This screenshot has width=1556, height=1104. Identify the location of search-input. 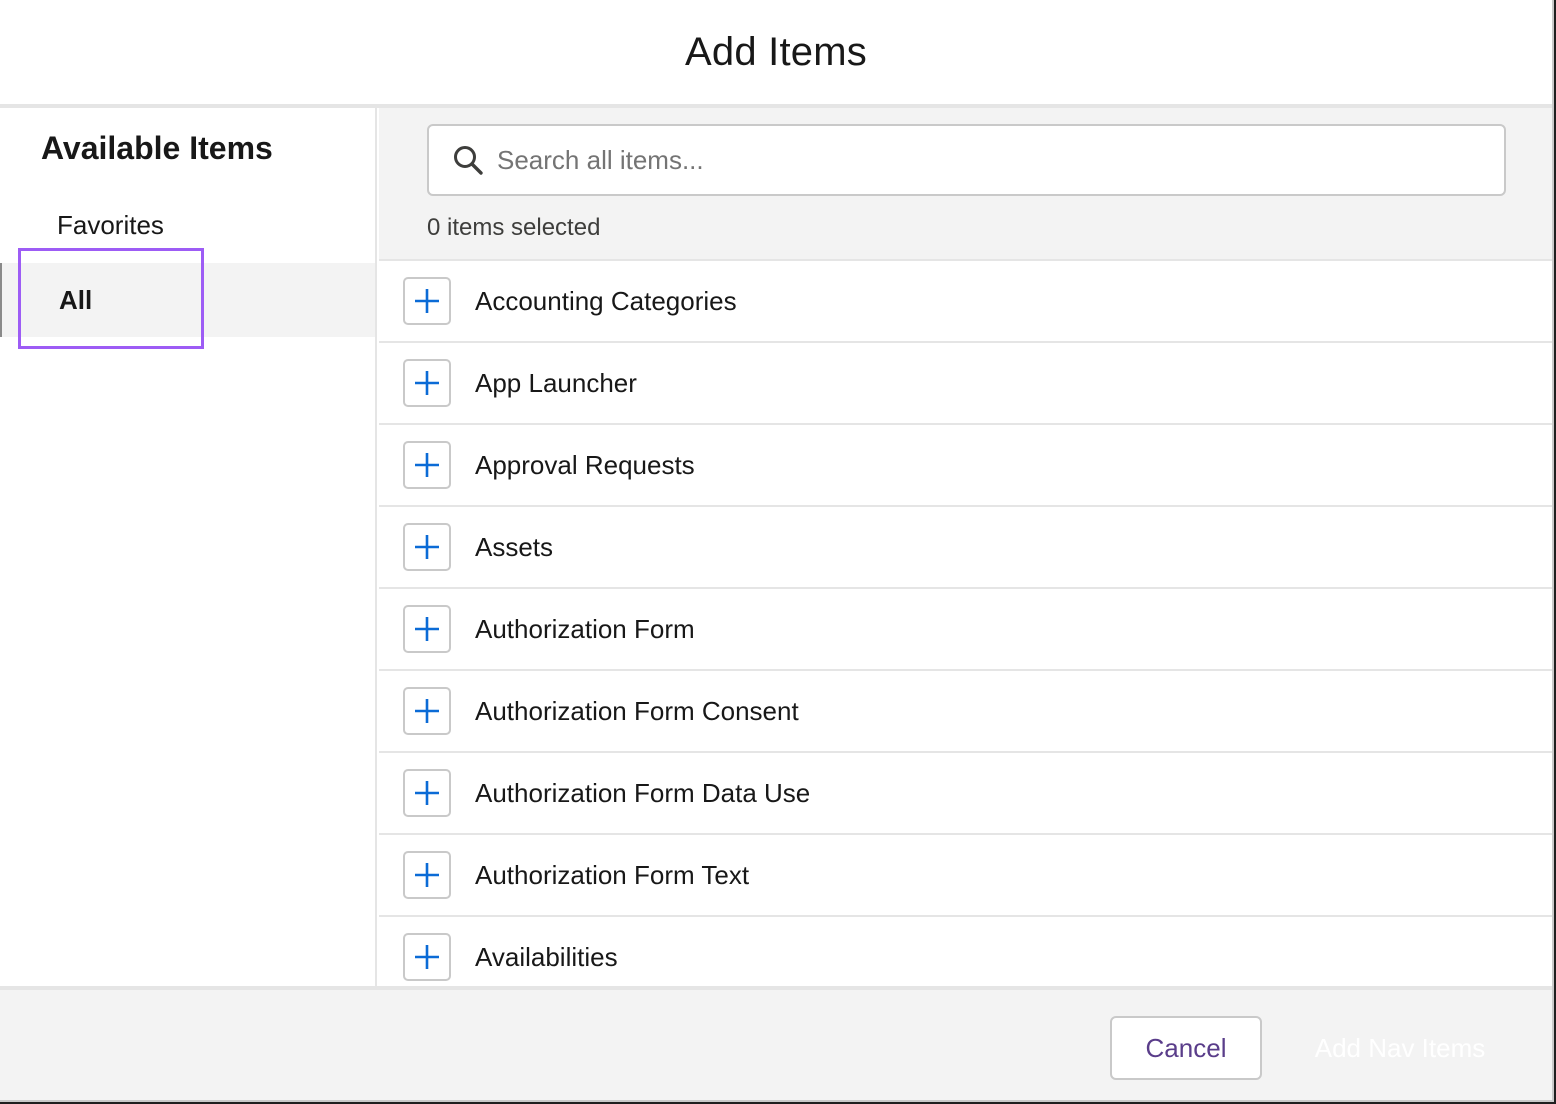
(977, 160).